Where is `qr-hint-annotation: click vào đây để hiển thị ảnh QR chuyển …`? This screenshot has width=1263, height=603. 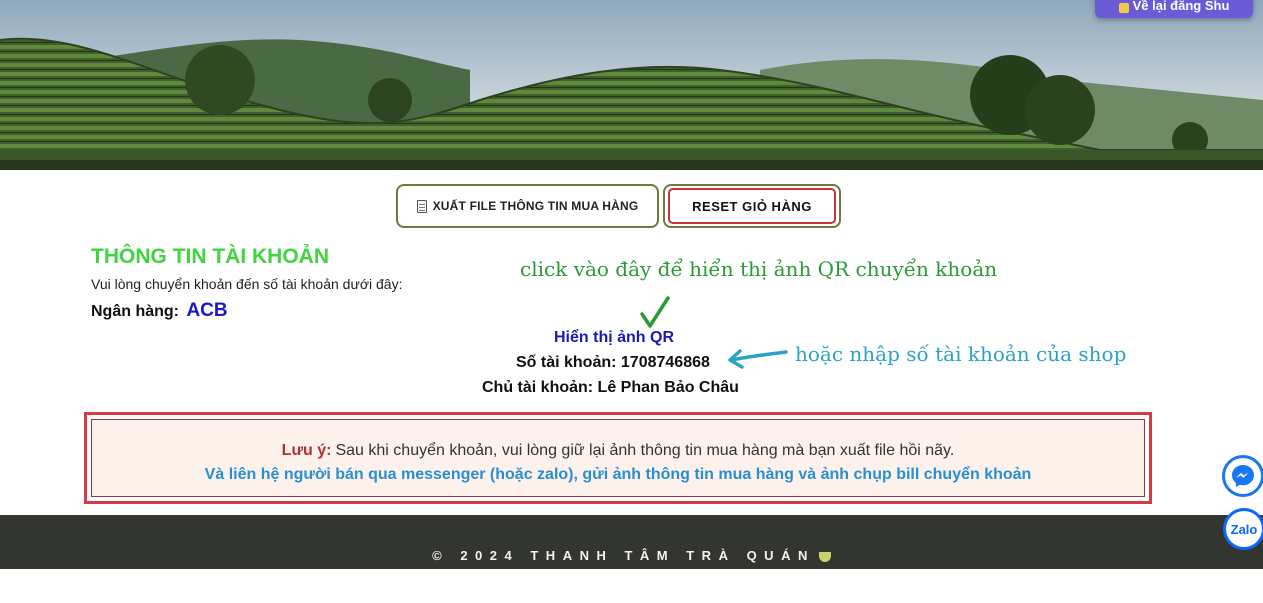
qr-hint-annotation: click vào đây để hiển thị ảnh QR chuyển … is located at coordinates (759, 269).